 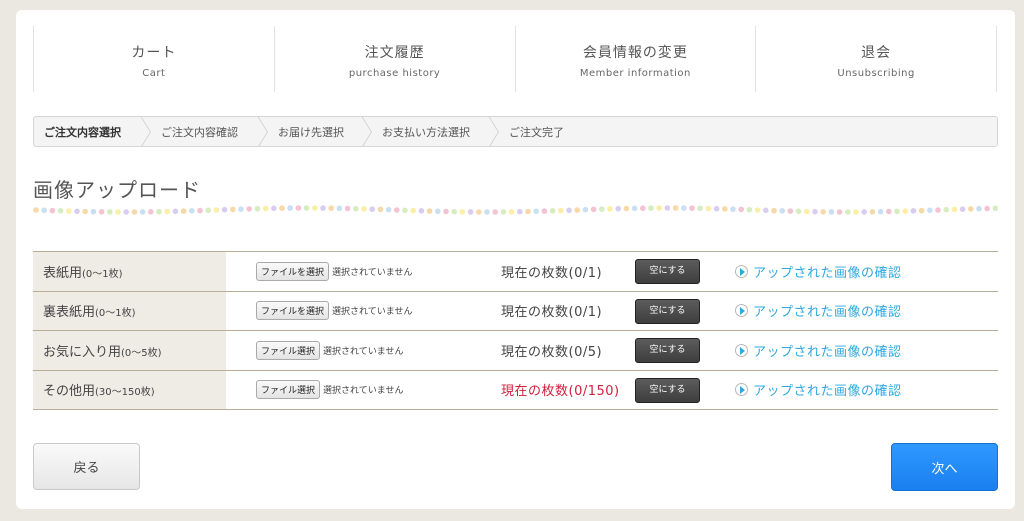 What do you see at coordinates (635, 53) in the screenshot?
I see `nav-member-information-label: 会員情報の変更` at bounding box center [635, 53].